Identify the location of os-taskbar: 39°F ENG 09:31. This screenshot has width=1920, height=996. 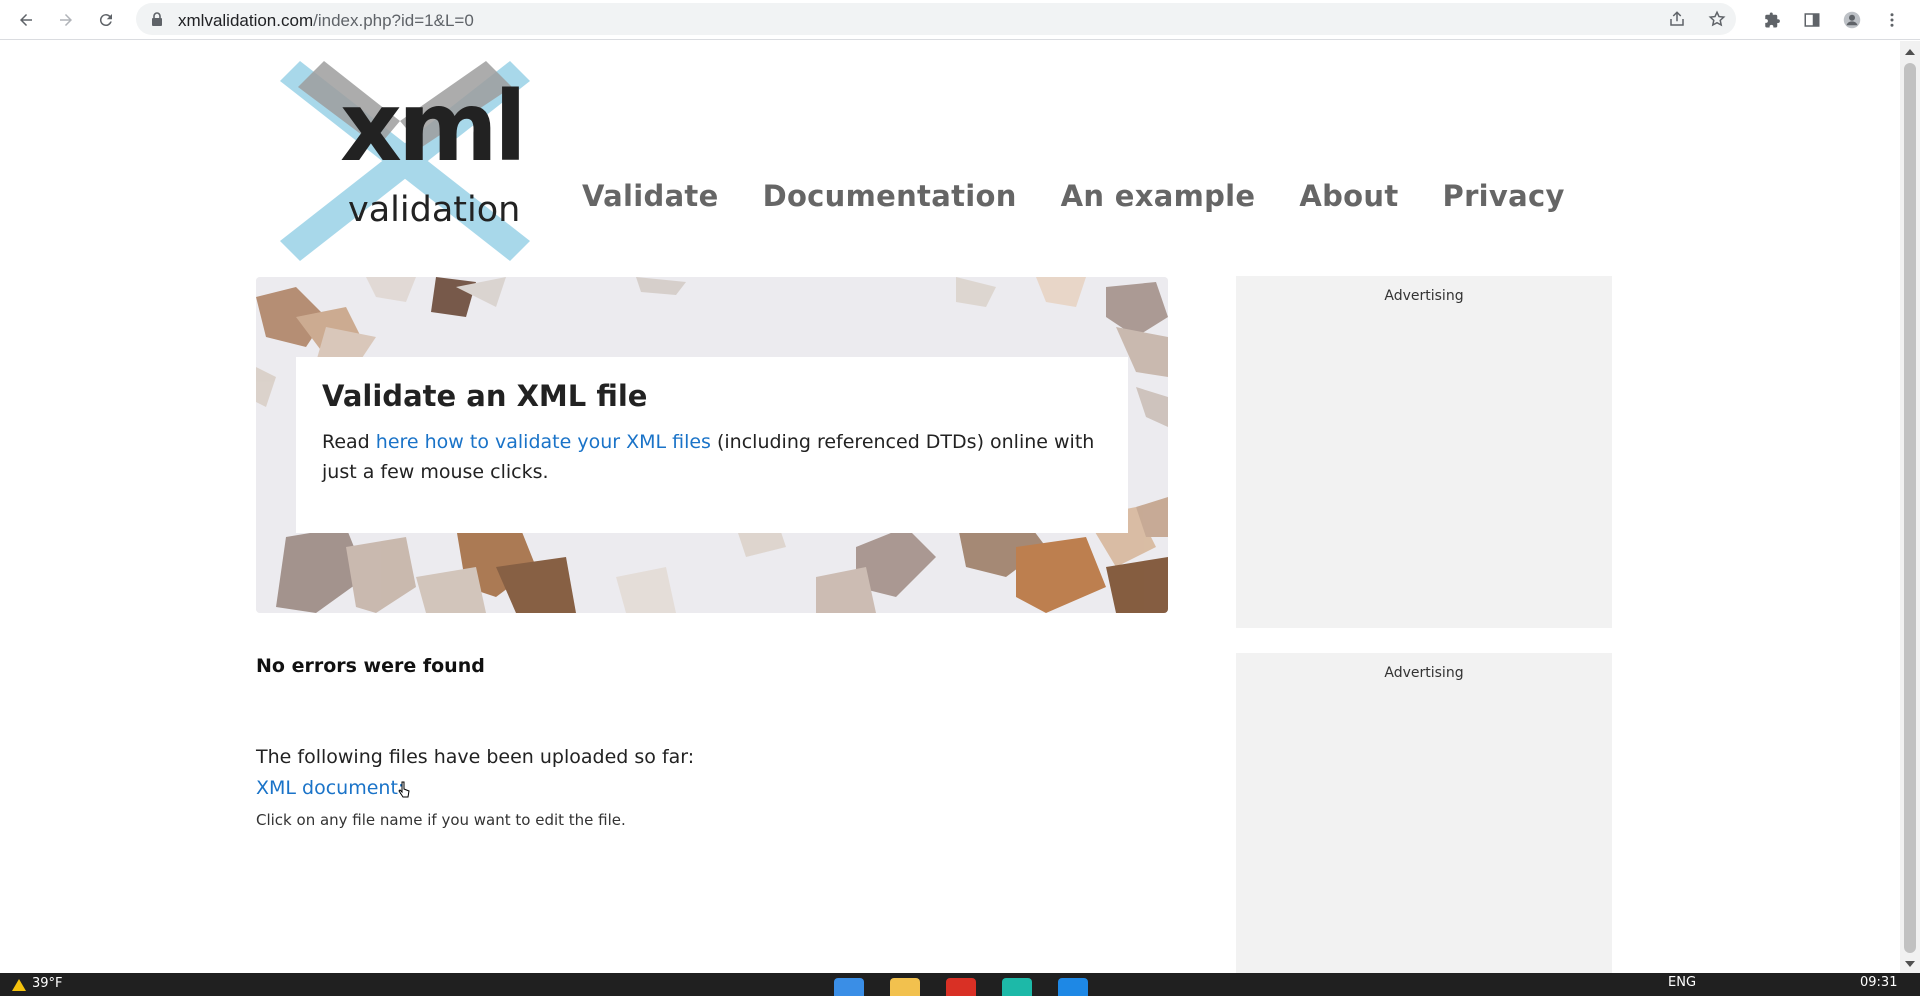
(960, 984).